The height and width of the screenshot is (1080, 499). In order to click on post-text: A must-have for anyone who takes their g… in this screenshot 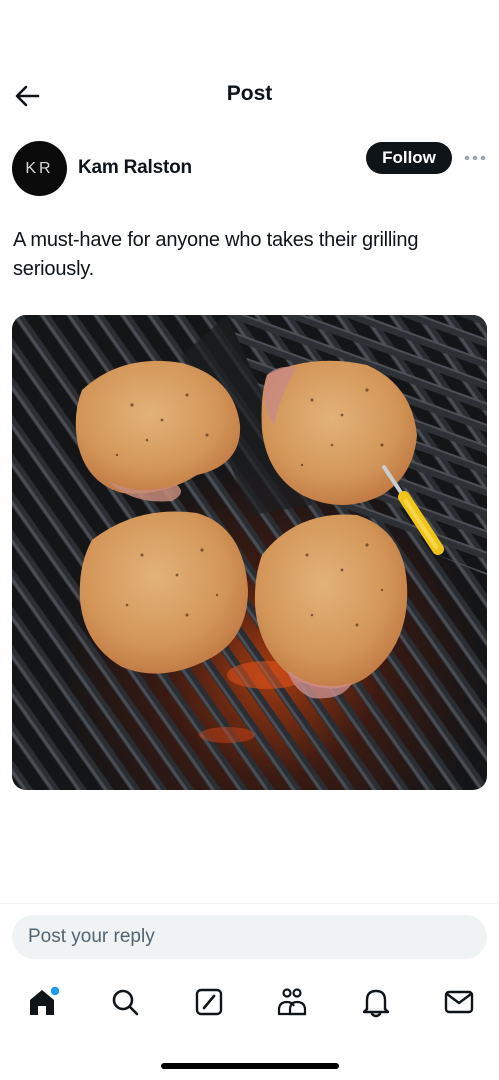, I will do `click(216, 254)`.